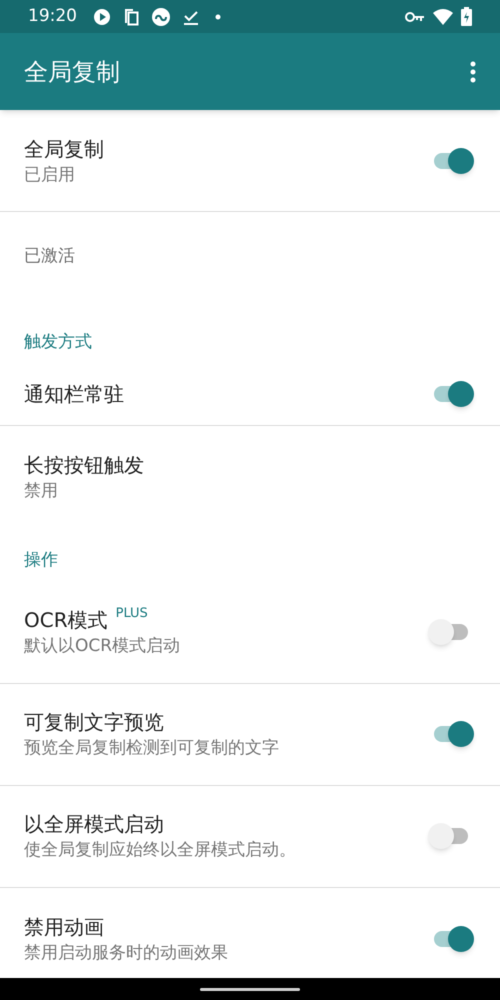 The height and width of the screenshot is (1000, 500). What do you see at coordinates (74, 394) in the screenshot?
I see `preference-title: 通知栏常驻` at bounding box center [74, 394].